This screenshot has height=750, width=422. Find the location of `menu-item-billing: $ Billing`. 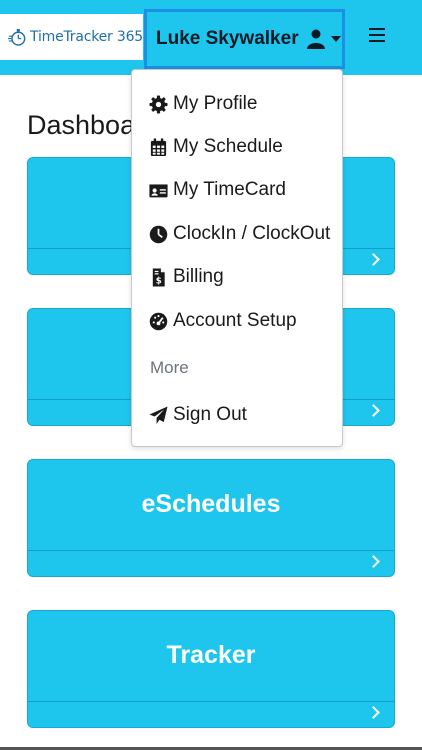

menu-item-billing: $ Billing is located at coordinates (237, 277).